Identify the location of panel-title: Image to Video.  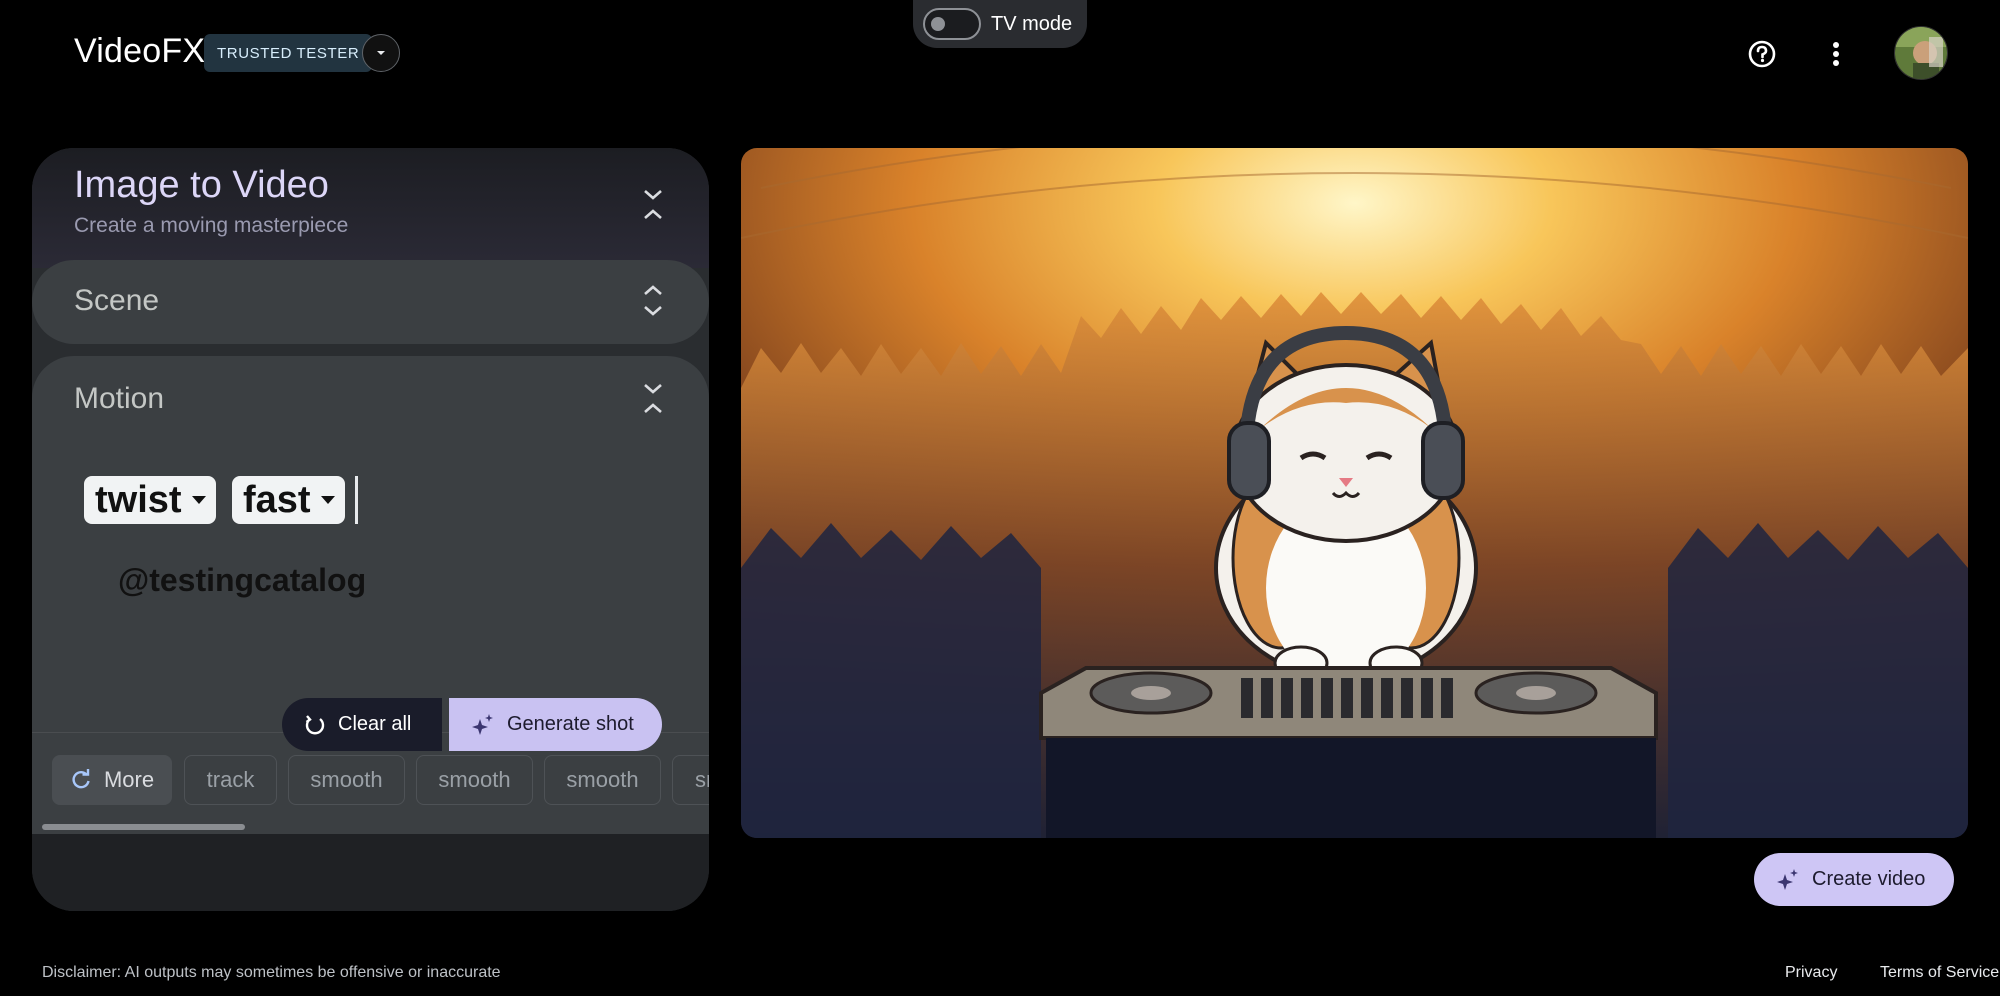
(201, 185).